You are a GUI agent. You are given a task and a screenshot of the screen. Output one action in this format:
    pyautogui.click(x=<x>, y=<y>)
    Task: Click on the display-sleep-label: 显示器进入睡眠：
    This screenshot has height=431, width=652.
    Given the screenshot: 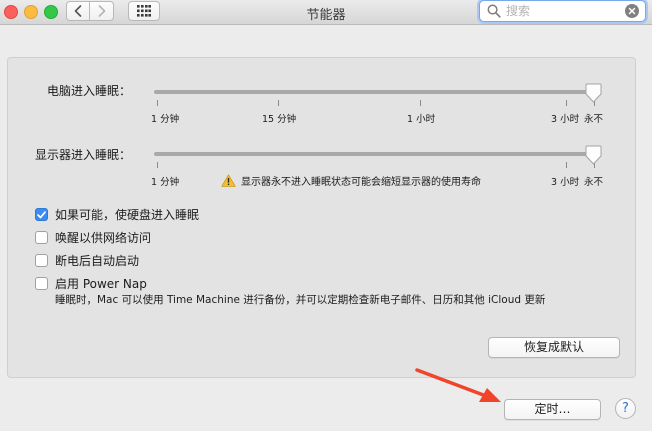 What is the action you would take?
    pyautogui.click(x=83, y=155)
    